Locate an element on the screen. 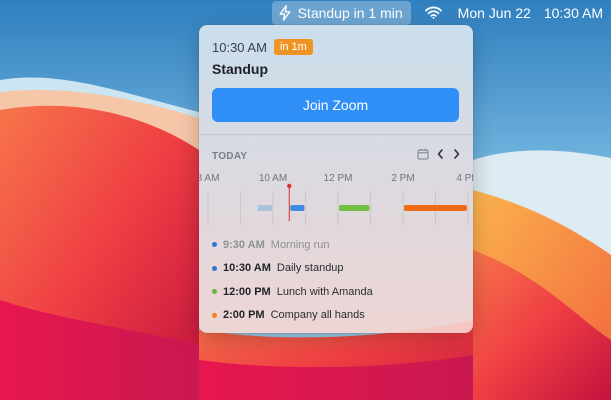 This screenshot has width=611, height=400. chevron-right-icon is located at coordinates (456, 154).